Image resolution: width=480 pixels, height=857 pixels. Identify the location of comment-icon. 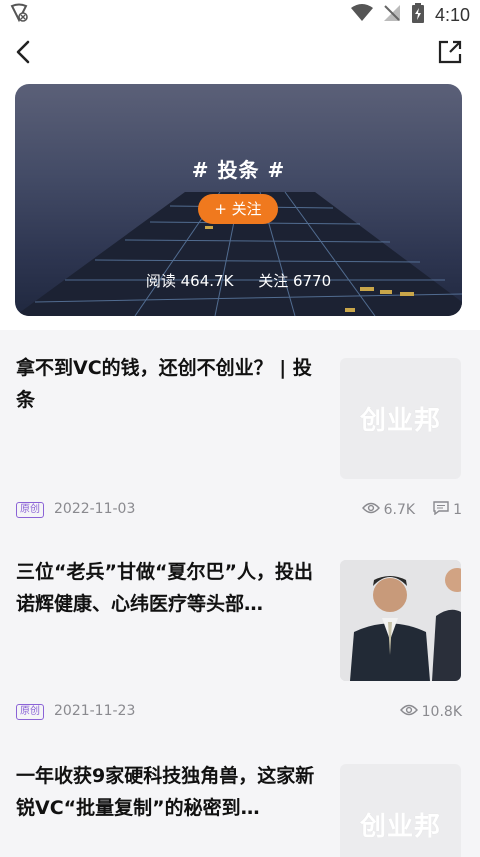
(441, 510).